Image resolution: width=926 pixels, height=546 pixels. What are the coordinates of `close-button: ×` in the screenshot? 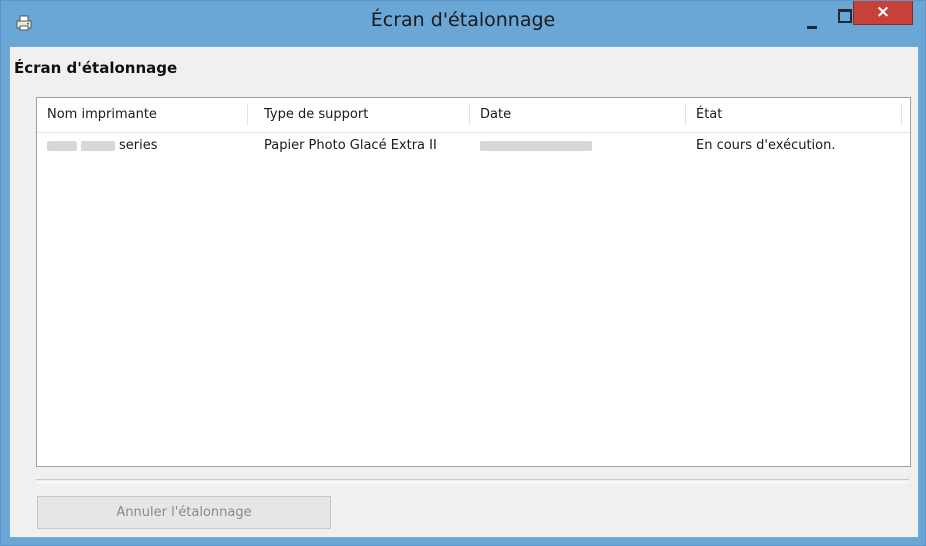 It's located at (883, 13).